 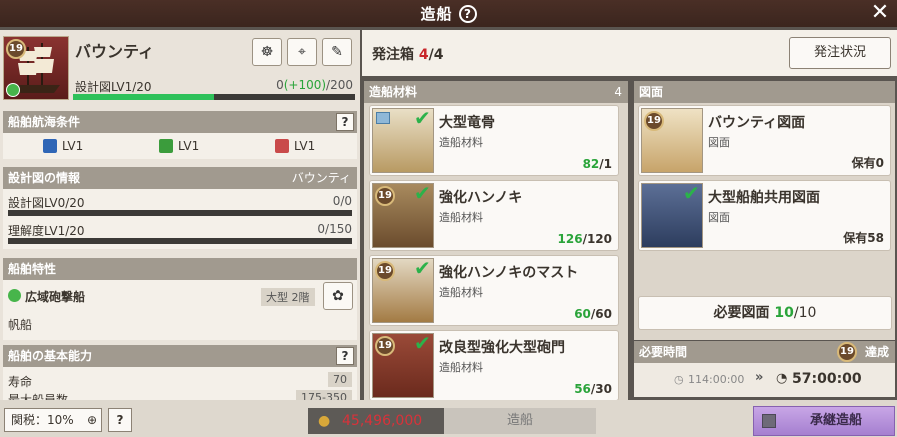 I want to click on material-name: 強化ハンノキのマスト, so click(x=509, y=273).